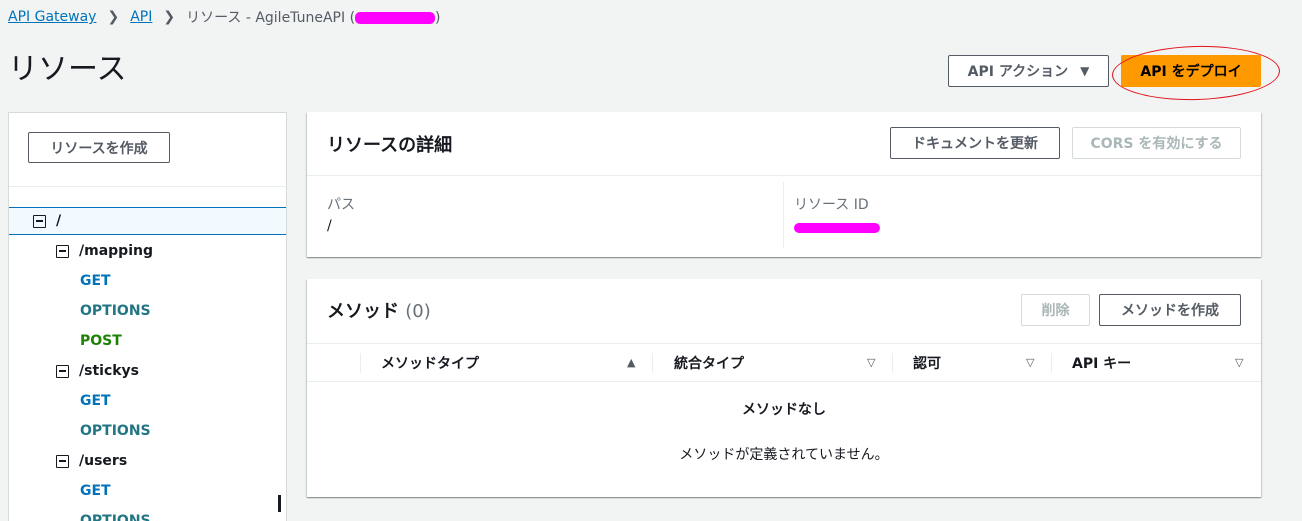  What do you see at coordinates (59, 221) in the screenshot?
I see `tree-item-label: /` at bounding box center [59, 221].